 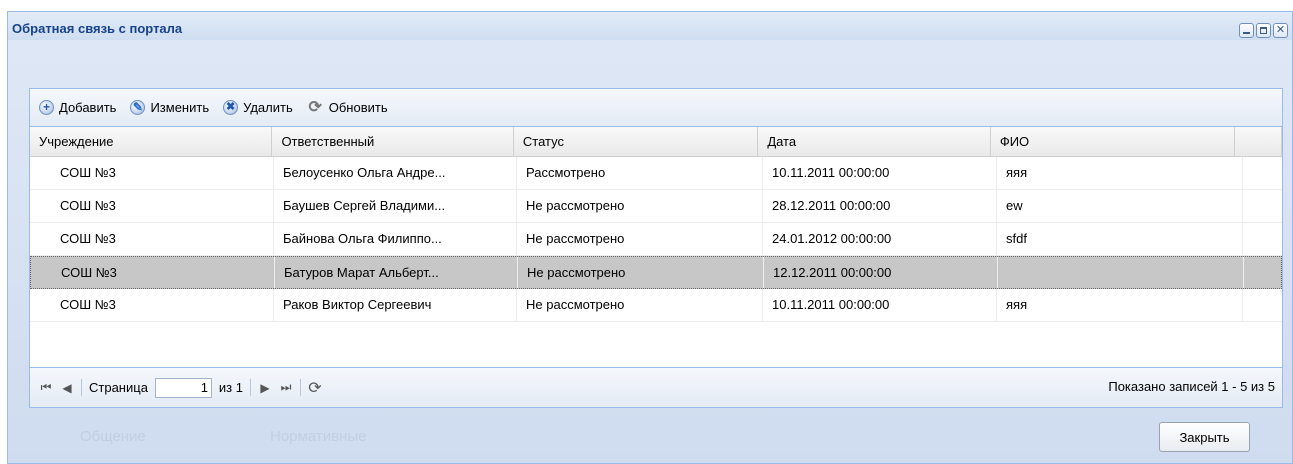 What do you see at coordinates (118, 387) in the screenshot?
I see `page-label: Страница` at bounding box center [118, 387].